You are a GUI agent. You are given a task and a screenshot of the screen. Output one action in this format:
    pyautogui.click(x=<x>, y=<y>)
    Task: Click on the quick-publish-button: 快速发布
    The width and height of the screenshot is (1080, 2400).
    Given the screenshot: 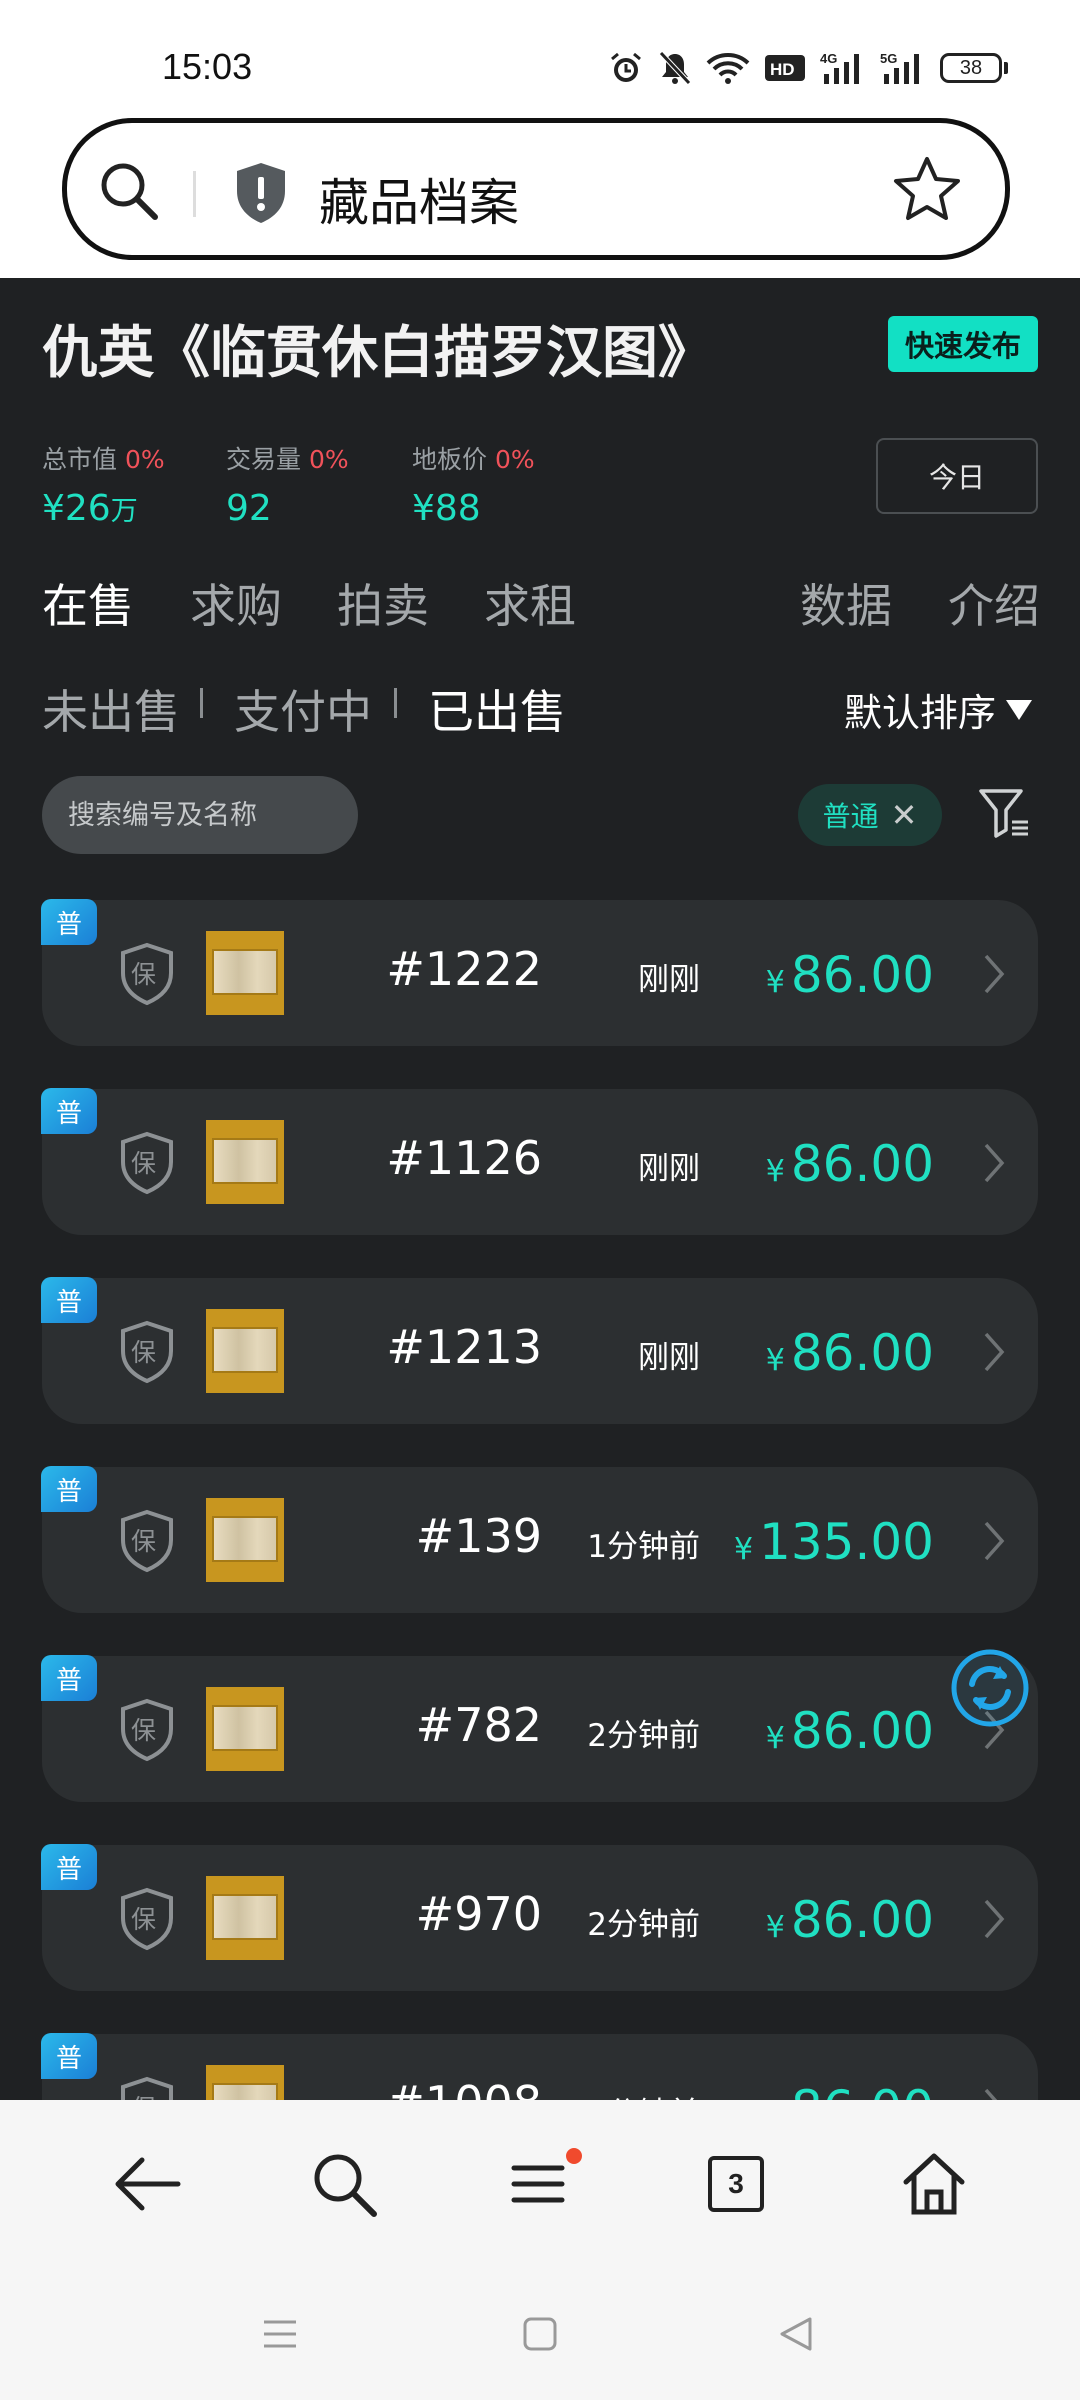 What is the action you would take?
    pyautogui.click(x=963, y=344)
    